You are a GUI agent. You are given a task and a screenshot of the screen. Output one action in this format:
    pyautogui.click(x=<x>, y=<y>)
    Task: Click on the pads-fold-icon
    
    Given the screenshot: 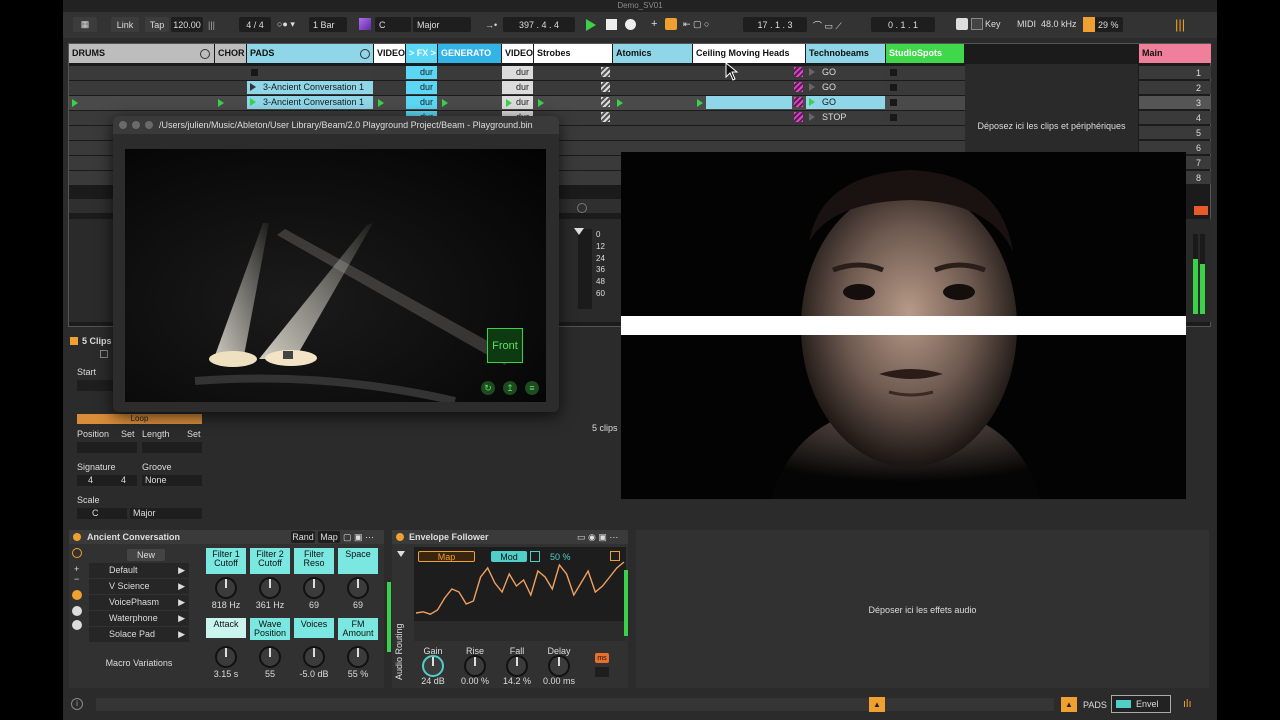 What is the action you would take?
    pyautogui.click(x=365, y=54)
    